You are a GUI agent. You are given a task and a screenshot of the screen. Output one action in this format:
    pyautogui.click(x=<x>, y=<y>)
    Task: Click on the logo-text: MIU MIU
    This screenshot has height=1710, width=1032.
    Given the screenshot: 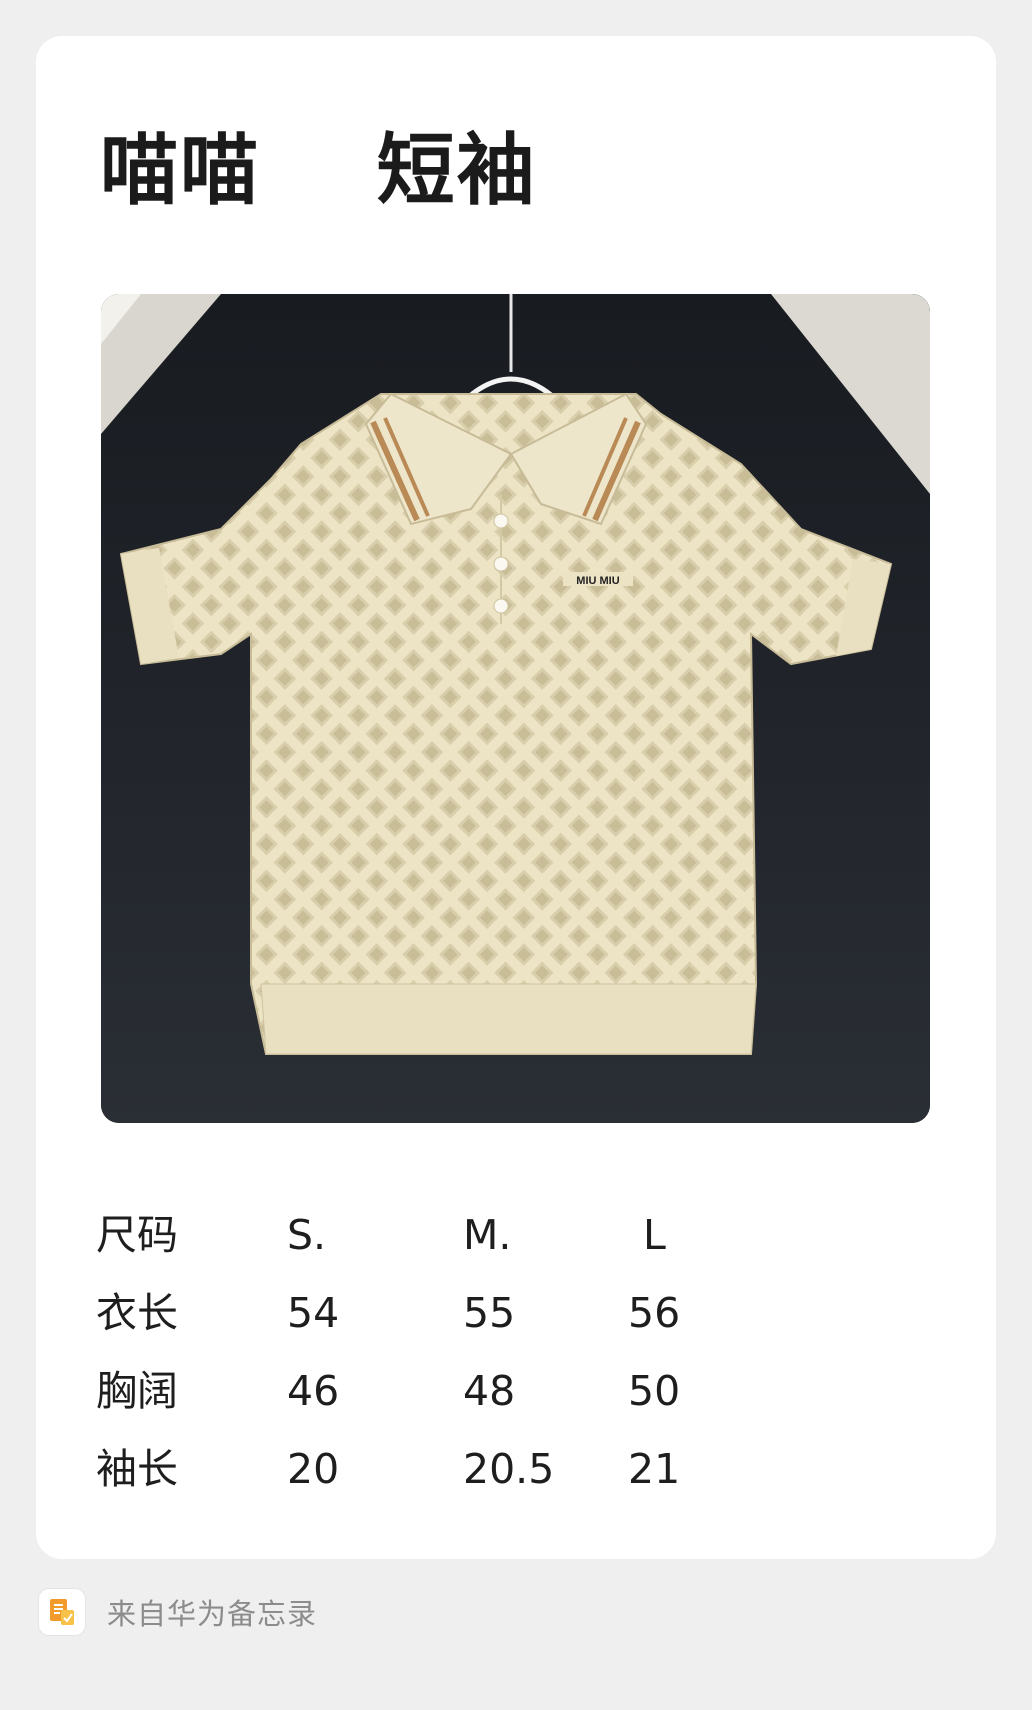 What is the action you would take?
    pyautogui.click(x=597, y=581)
    